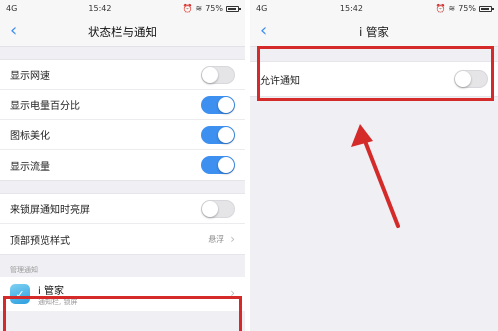  I want to click on row-battery-percent: 显示电量百分比, so click(122, 105).